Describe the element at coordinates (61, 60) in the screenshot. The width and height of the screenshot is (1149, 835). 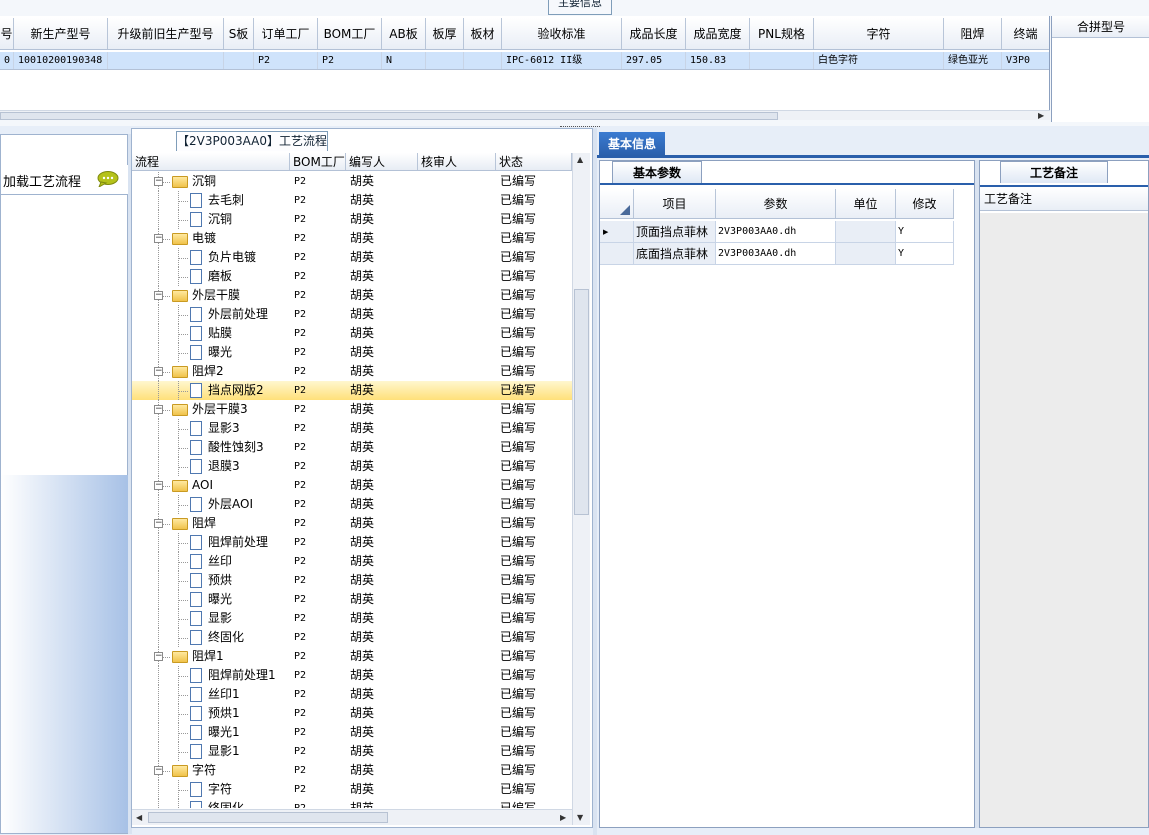
I see `top-data-cell: 10010200190348` at that location.